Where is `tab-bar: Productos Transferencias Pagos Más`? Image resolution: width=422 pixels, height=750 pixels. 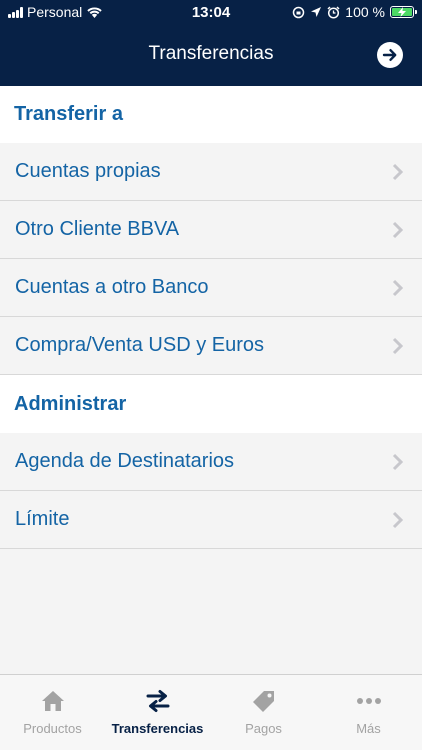 tab-bar: Productos Transferencias Pagos Más is located at coordinates (211, 712).